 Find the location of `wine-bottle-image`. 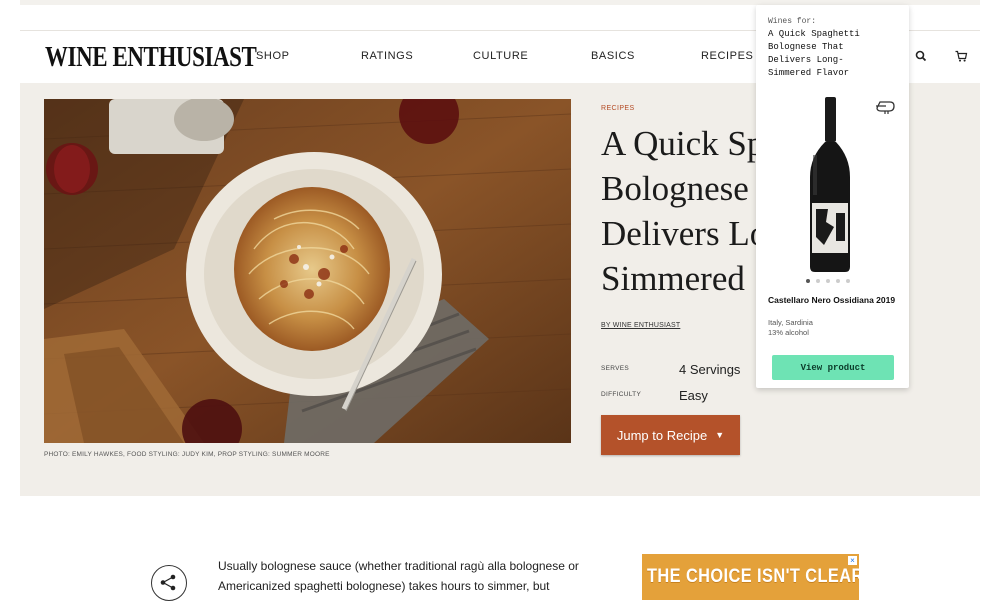

wine-bottle-image is located at coordinates (830, 184).